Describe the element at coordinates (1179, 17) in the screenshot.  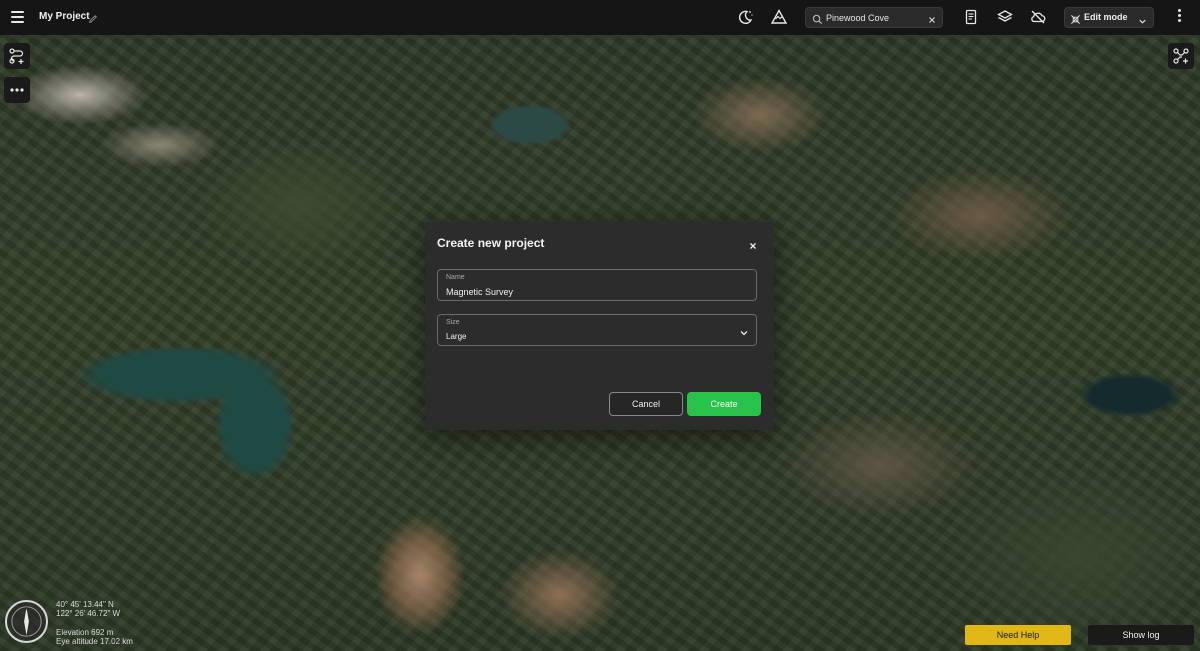
I see `kebab-icon` at that location.